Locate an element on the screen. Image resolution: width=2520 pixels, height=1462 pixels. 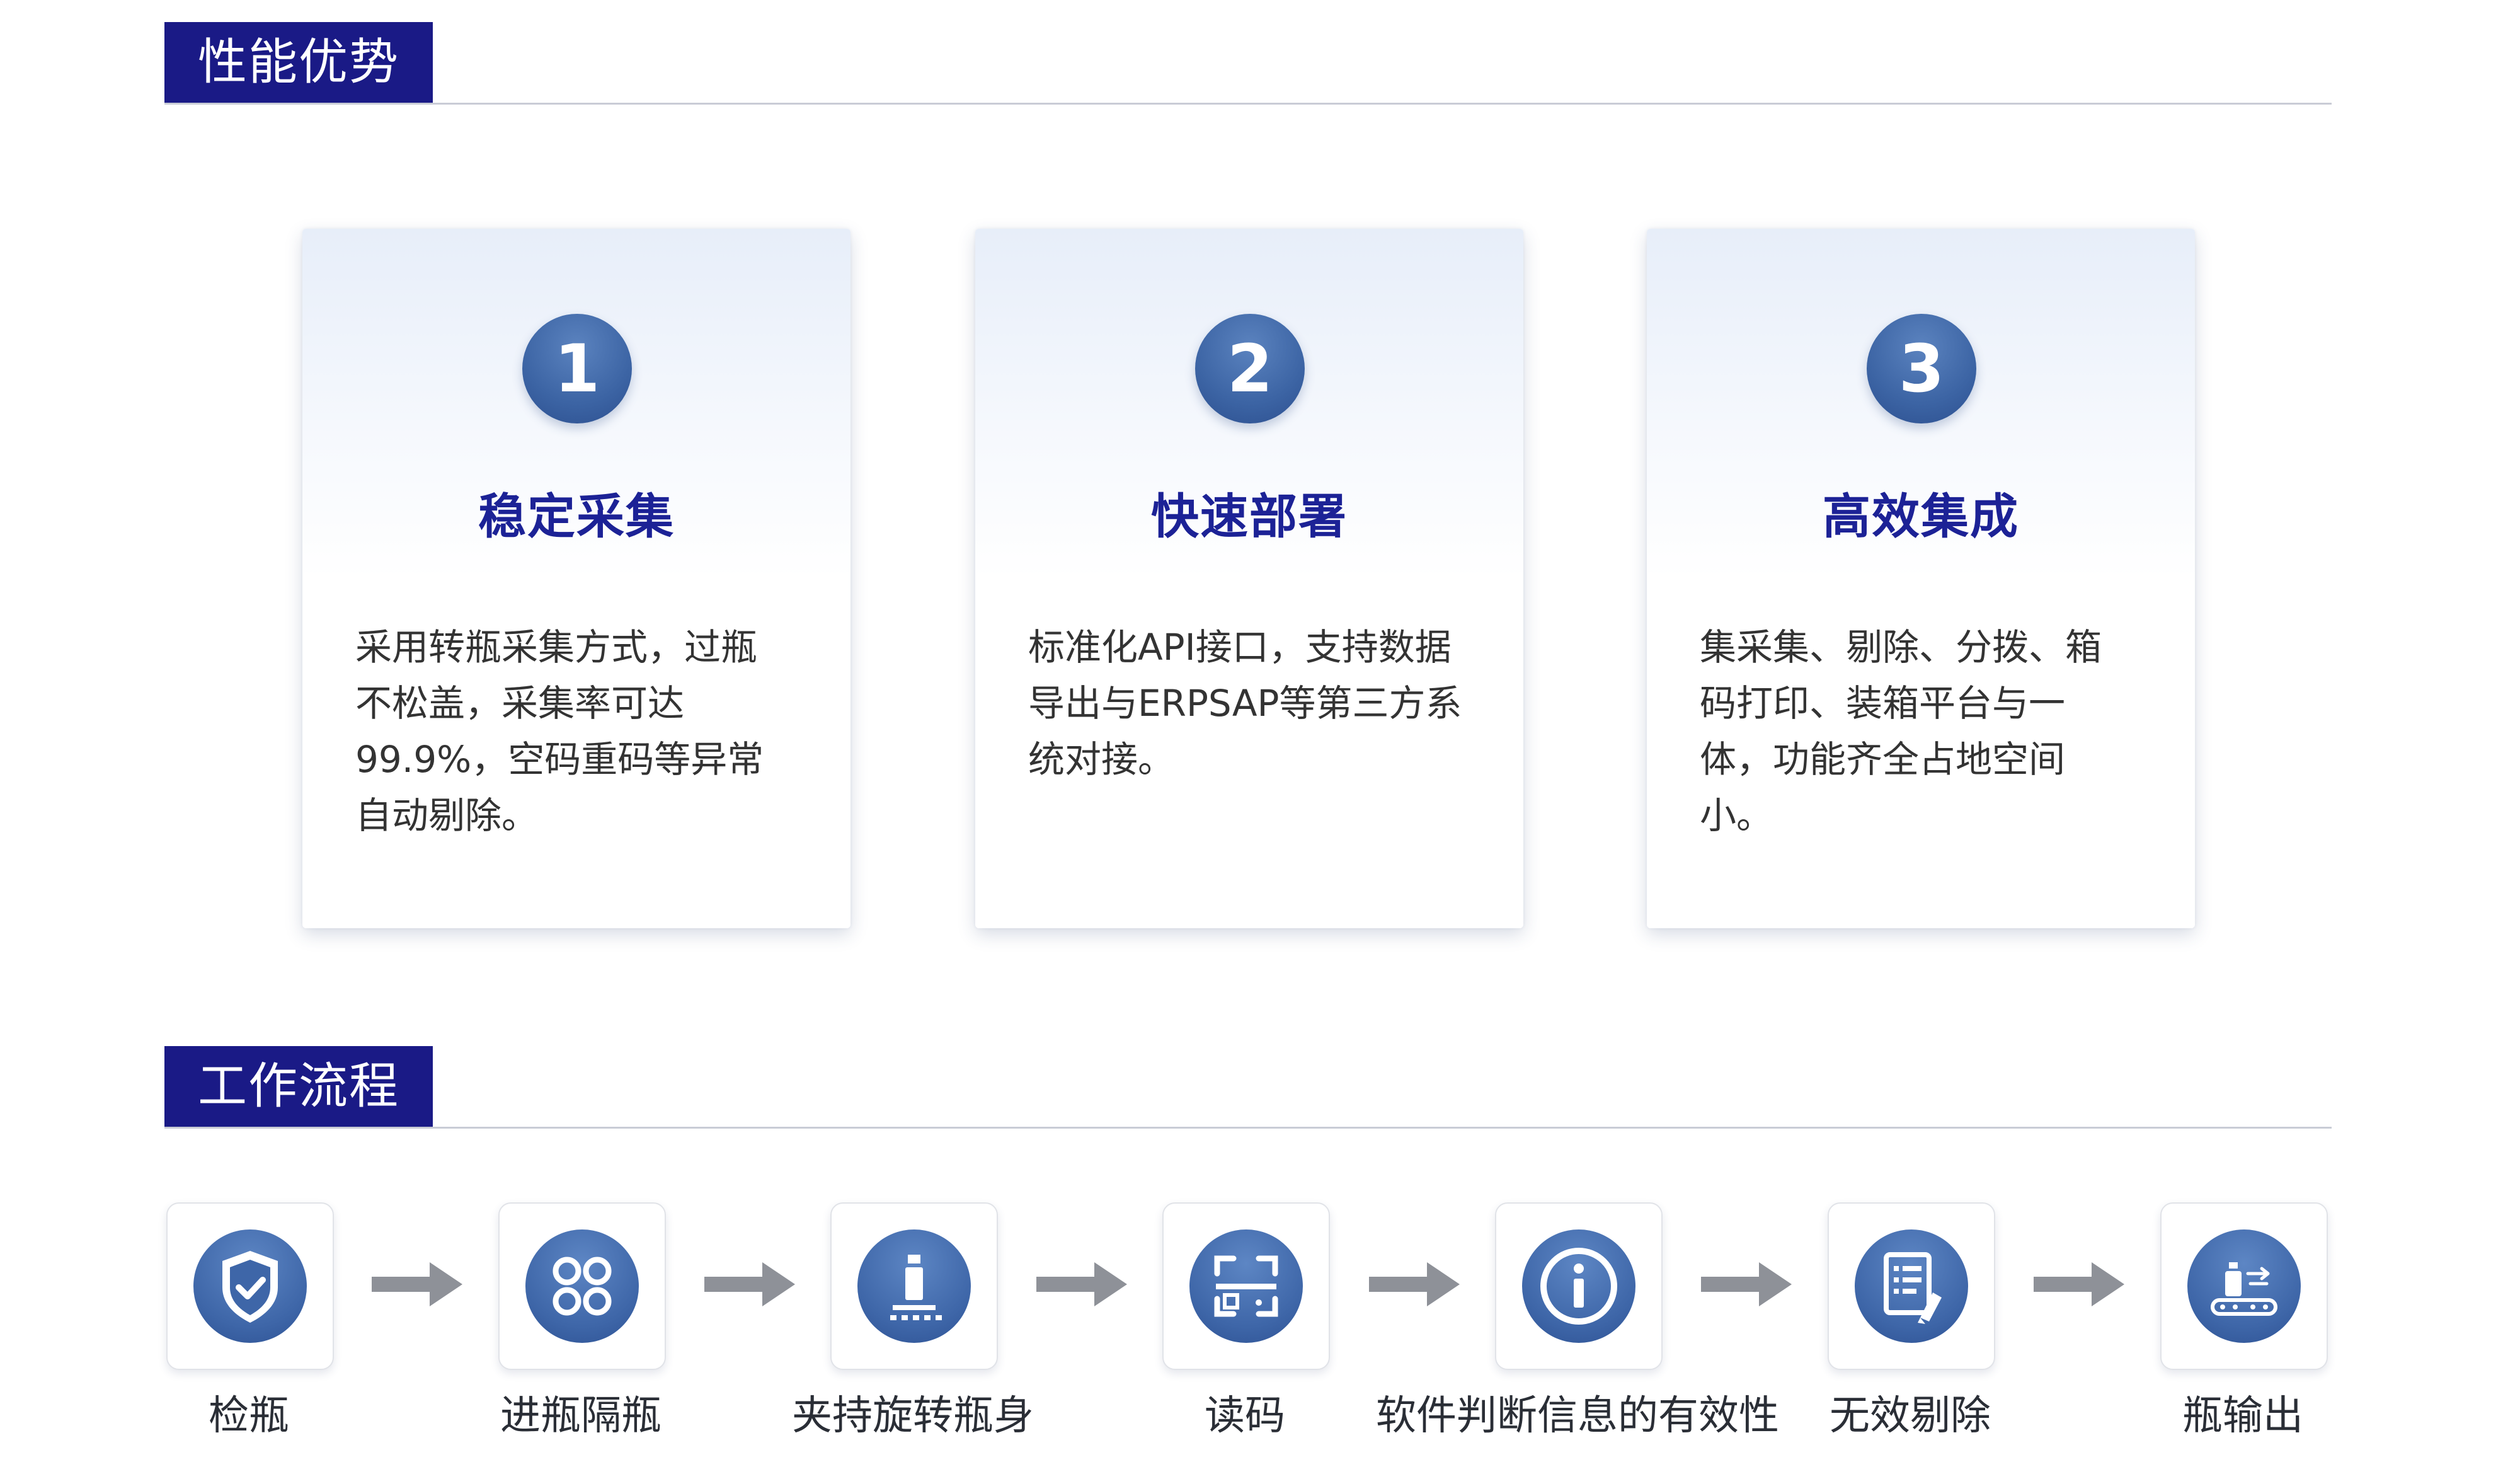
card-description-line: 导出与ERPSAP等第三方系 is located at coordinates (1245, 703).